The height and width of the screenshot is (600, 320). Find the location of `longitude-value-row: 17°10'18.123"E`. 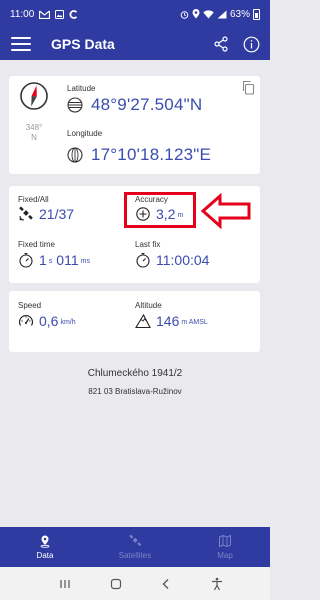

longitude-value-row: 17°10'18.123"E is located at coordinates (139, 155).